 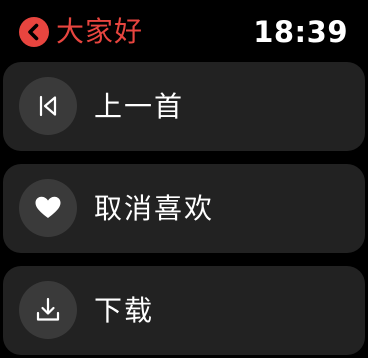 I want to click on back-chevron-icon, so click(x=34, y=32).